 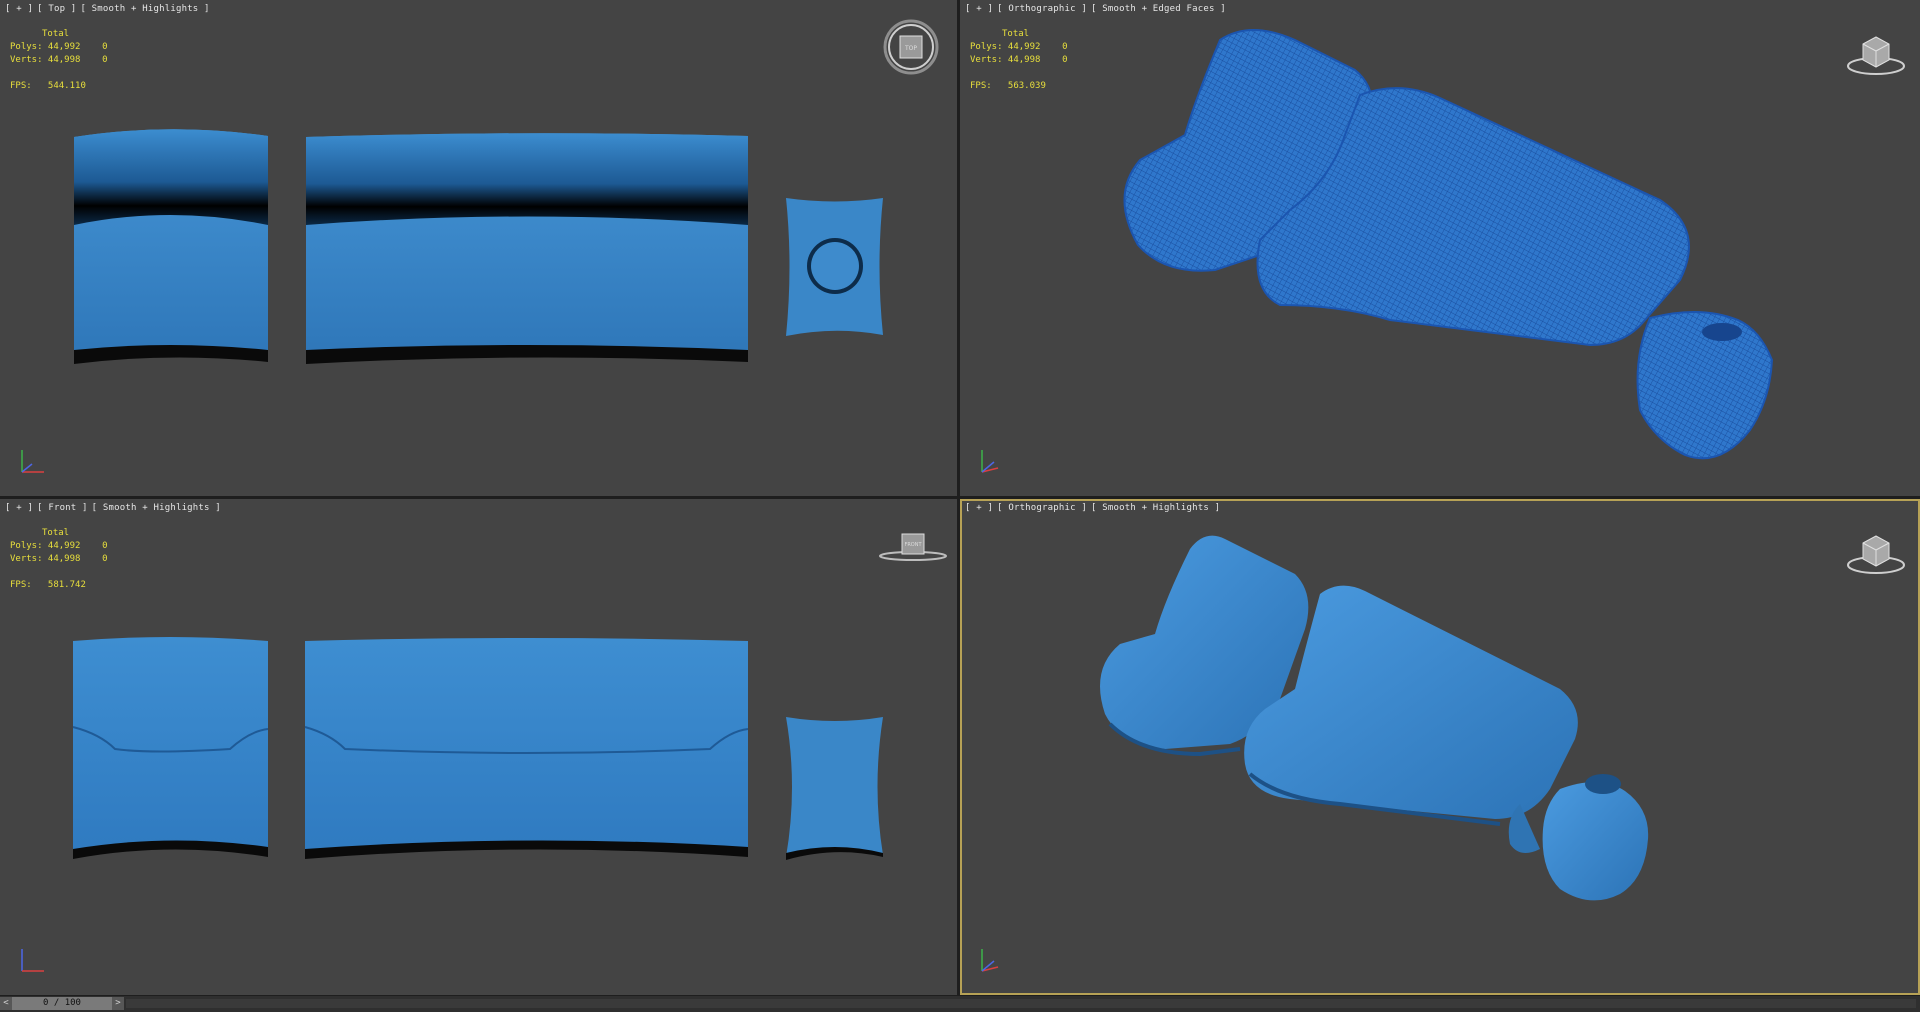 What do you see at coordinates (1705, 385) in the screenshot?
I see `ottoman-wire` at bounding box center [1705, 385].